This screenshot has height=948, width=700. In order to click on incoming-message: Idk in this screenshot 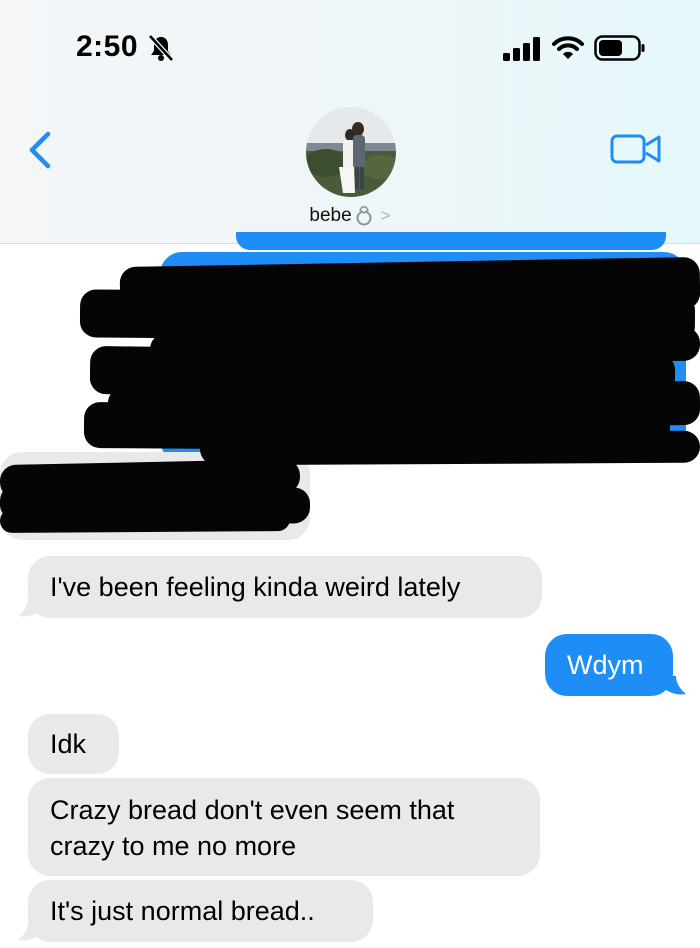, I will do `click(73, 744)`.